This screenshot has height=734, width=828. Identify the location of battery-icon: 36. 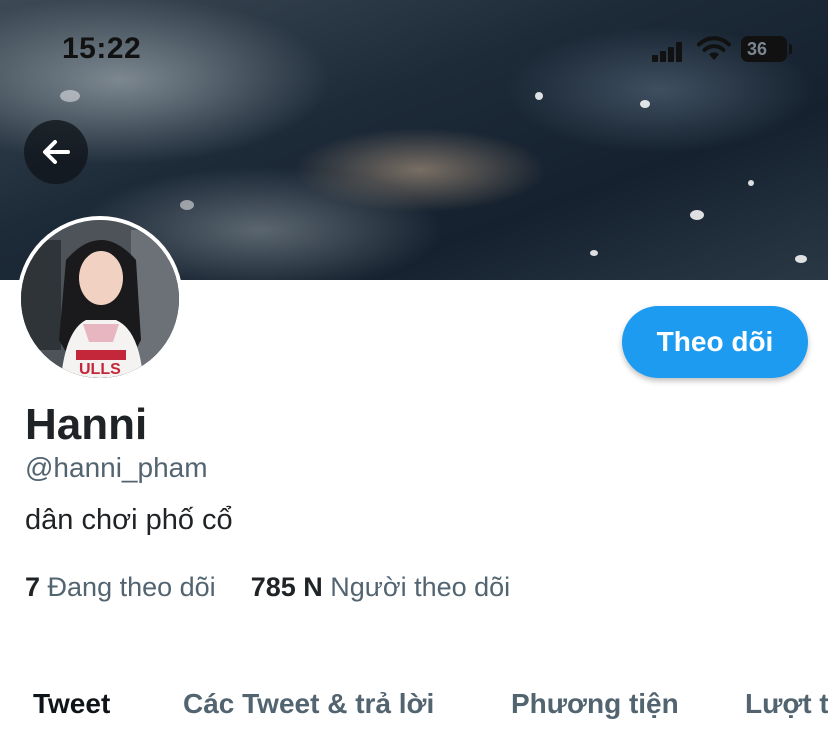
(766, 49).